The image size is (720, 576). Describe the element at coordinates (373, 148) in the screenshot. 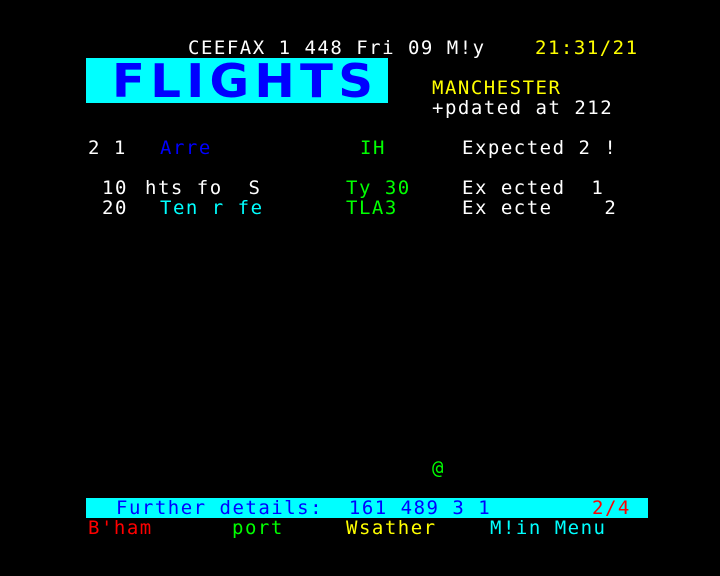

I see `column-code: IH` at that location.